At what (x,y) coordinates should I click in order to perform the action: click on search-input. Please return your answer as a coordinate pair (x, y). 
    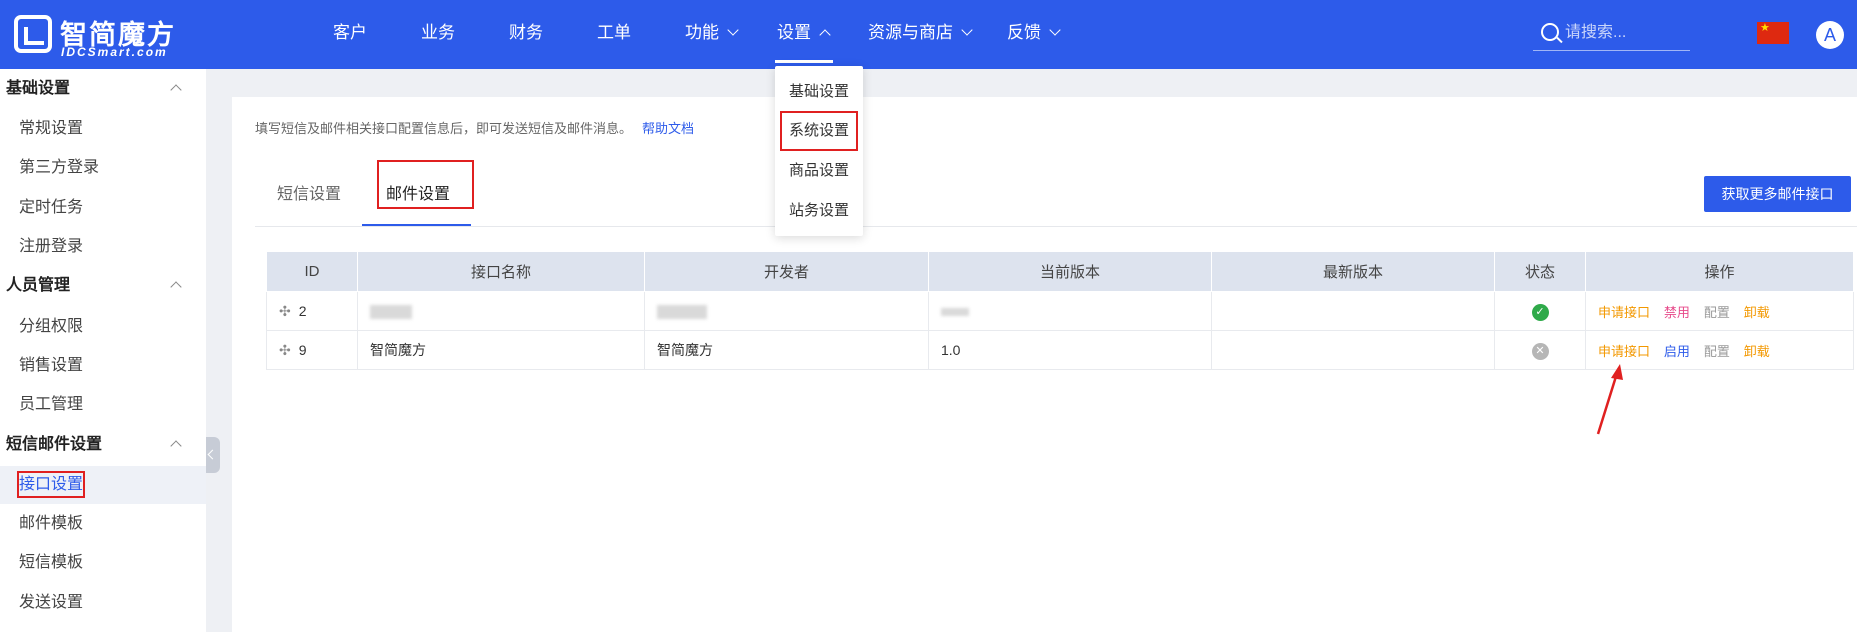
    Looking at the image, I should click on (1625, 33).